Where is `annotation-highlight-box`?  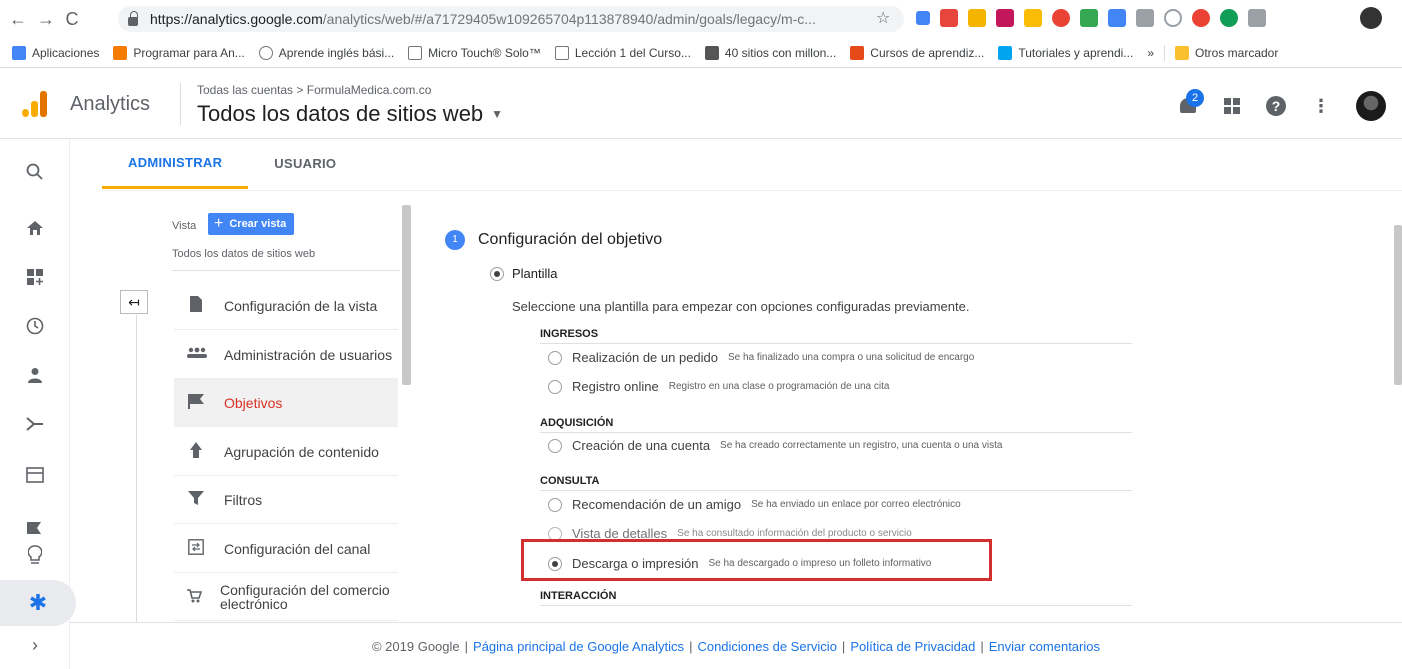
annotation-highlight-box is located at coordinates (756, 560).